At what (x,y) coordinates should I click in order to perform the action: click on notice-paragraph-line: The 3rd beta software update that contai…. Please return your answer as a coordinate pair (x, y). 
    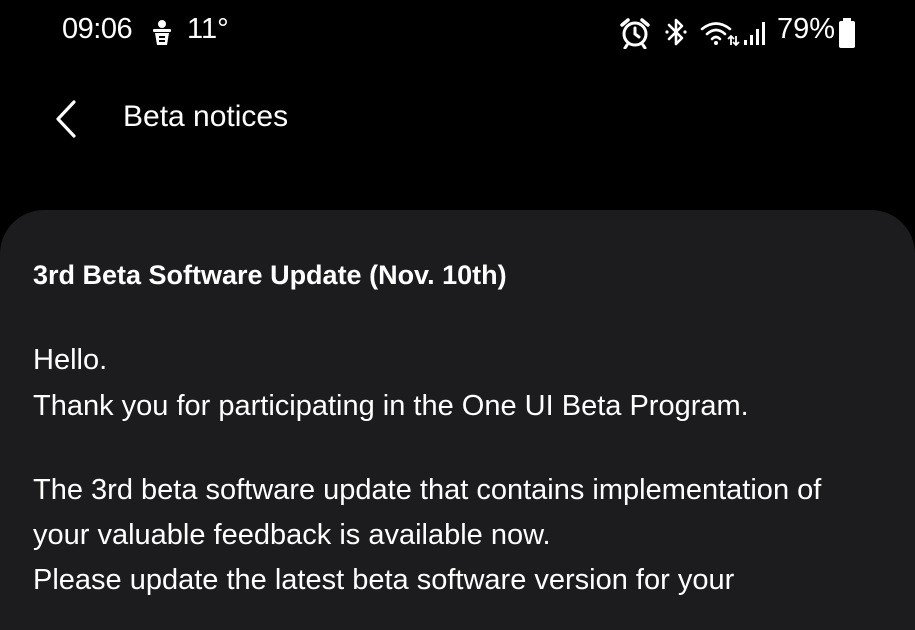
    Looking at the image, I should click on (427, 490).